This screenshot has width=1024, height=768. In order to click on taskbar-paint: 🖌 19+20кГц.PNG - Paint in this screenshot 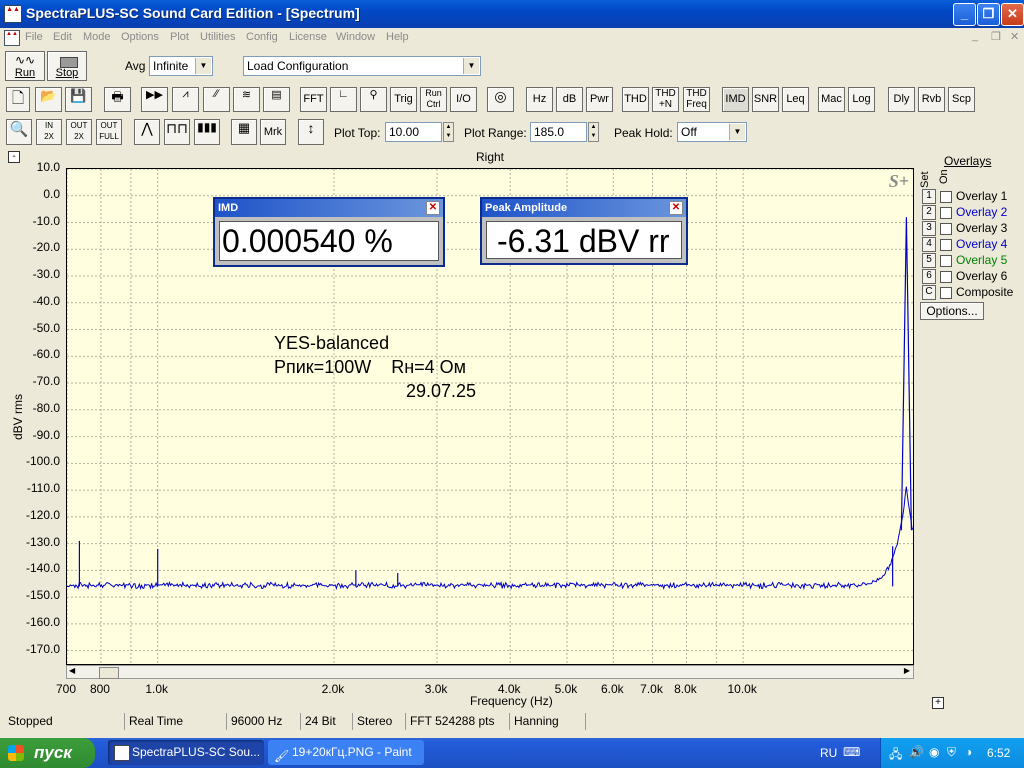, I will do `click(346, 752)`.